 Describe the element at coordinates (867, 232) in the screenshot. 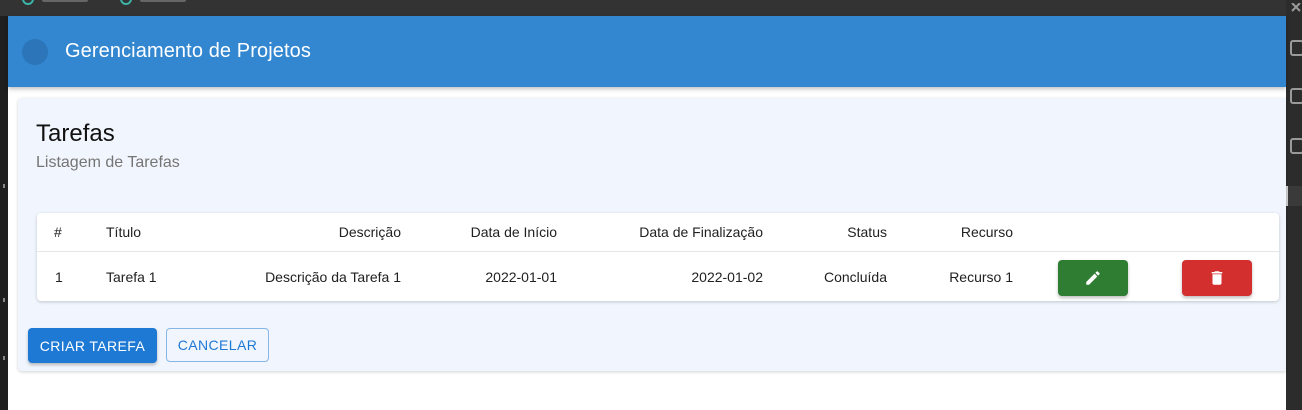

I see `column-header-status: Status` at that location.